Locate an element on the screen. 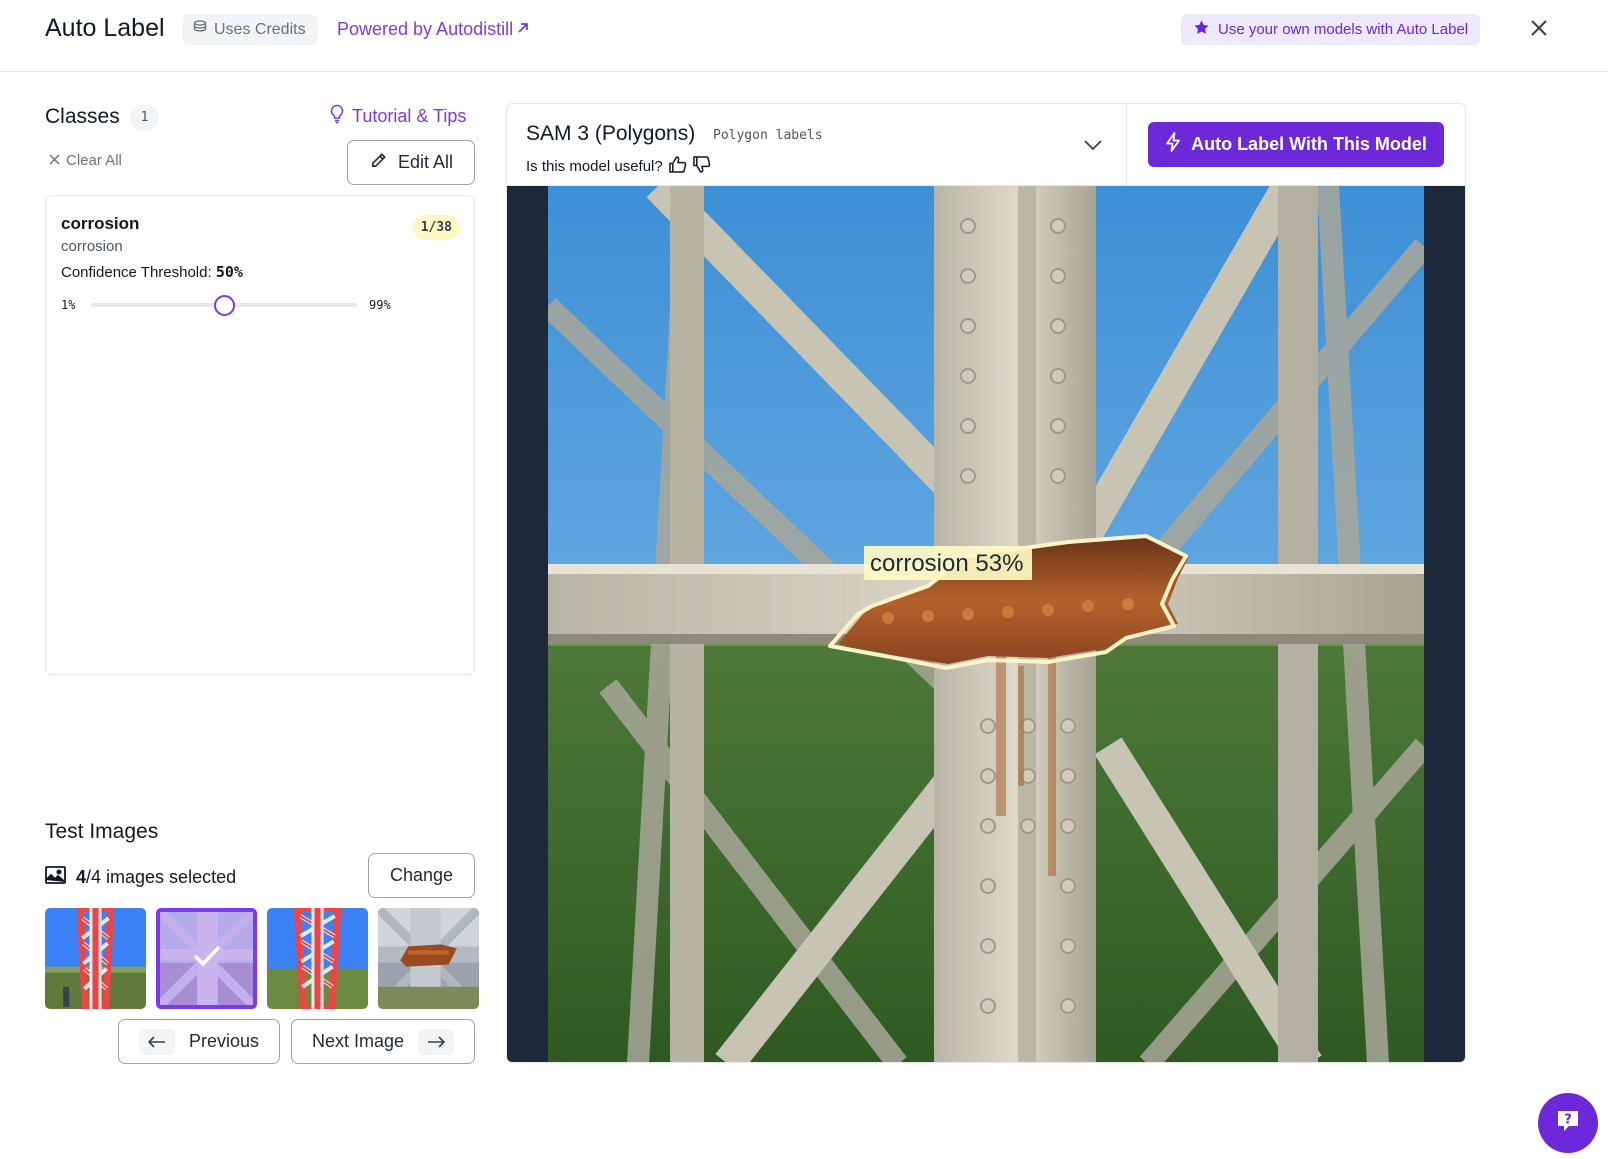 This screenshot has height=1159, width=1608. own-models-label: Use your own models with Auto Label is located at coordinates (1343, 29).